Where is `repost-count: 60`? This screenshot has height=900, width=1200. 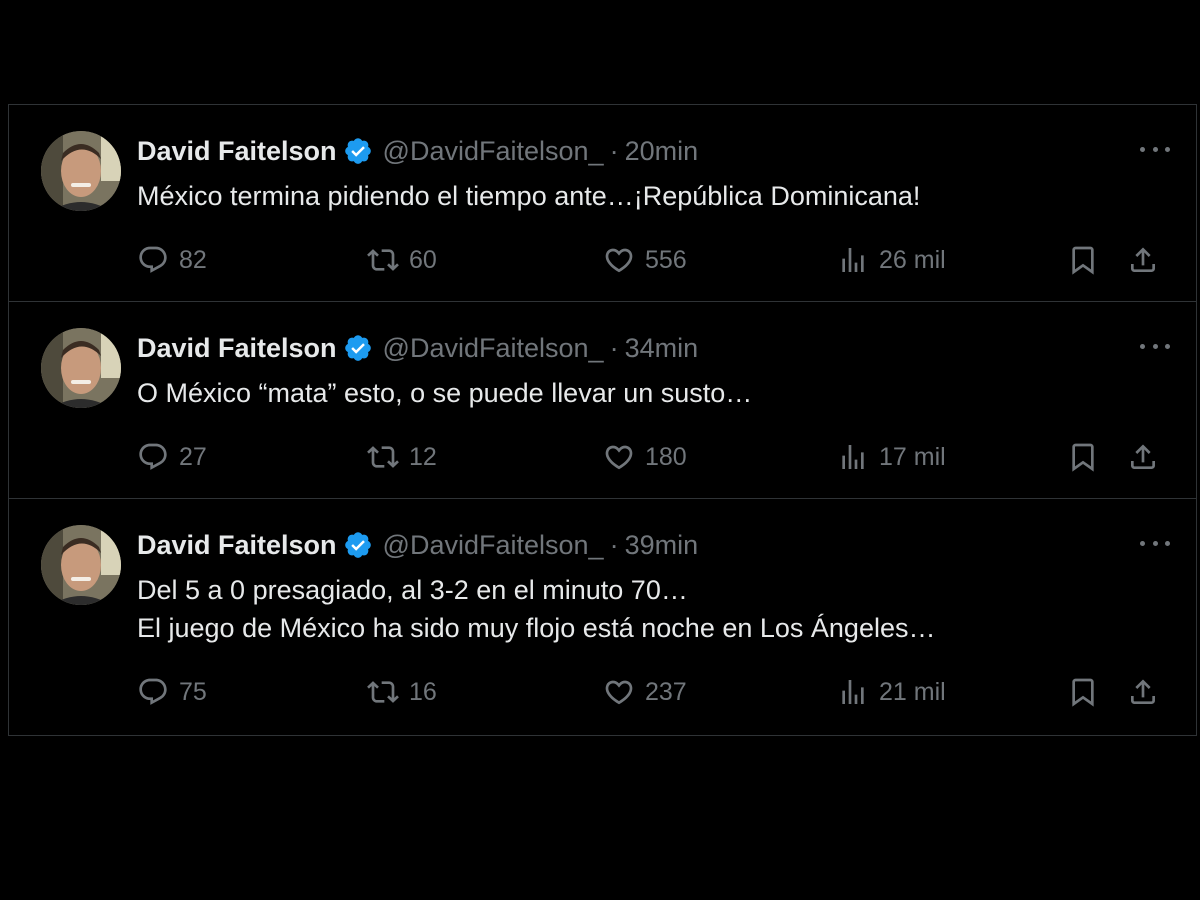
repost-count: 60 is located at coordinates (423, 259).